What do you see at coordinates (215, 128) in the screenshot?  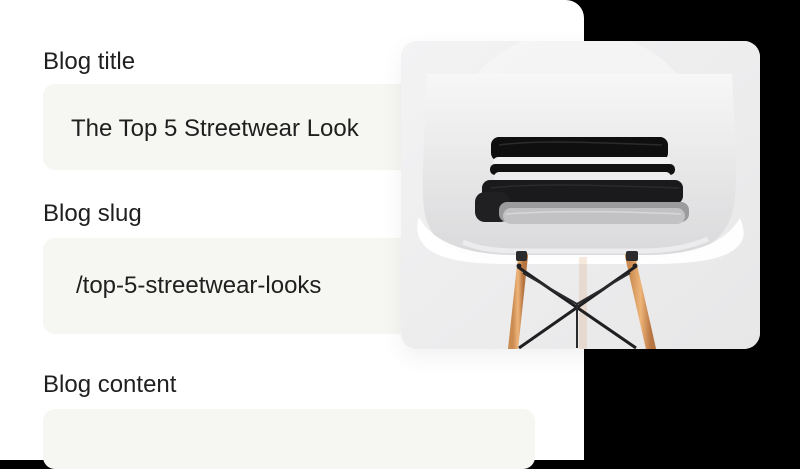 I see `blog-title-value: The Top 5 Streetwear Look` at bounding box center [215, 128].